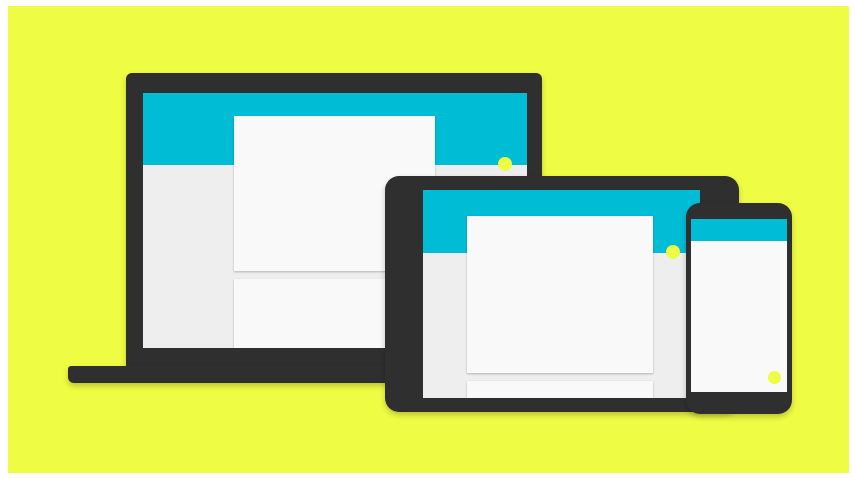 The height and width of the screenshot is (479, 855). I want to click on tablet-screen, so click(561, 294).